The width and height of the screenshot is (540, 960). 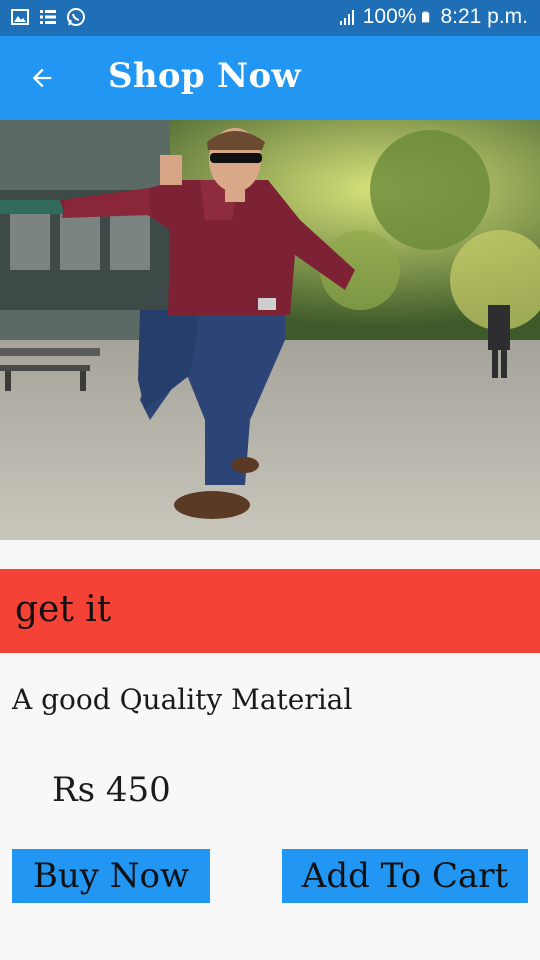 I want to click on back-button, so click(x=42, y=78).